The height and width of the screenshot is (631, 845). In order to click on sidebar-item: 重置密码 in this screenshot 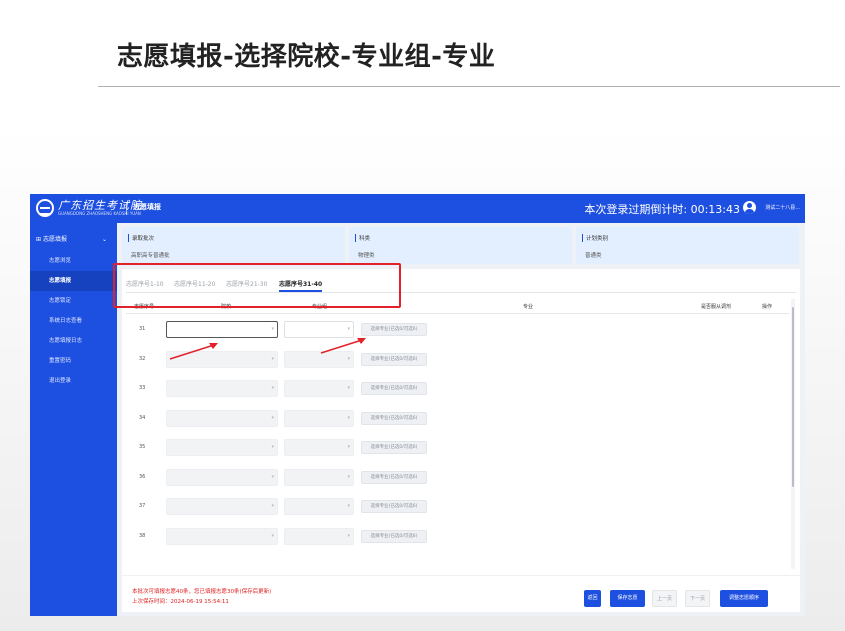, I will do `click(73, 361)`.